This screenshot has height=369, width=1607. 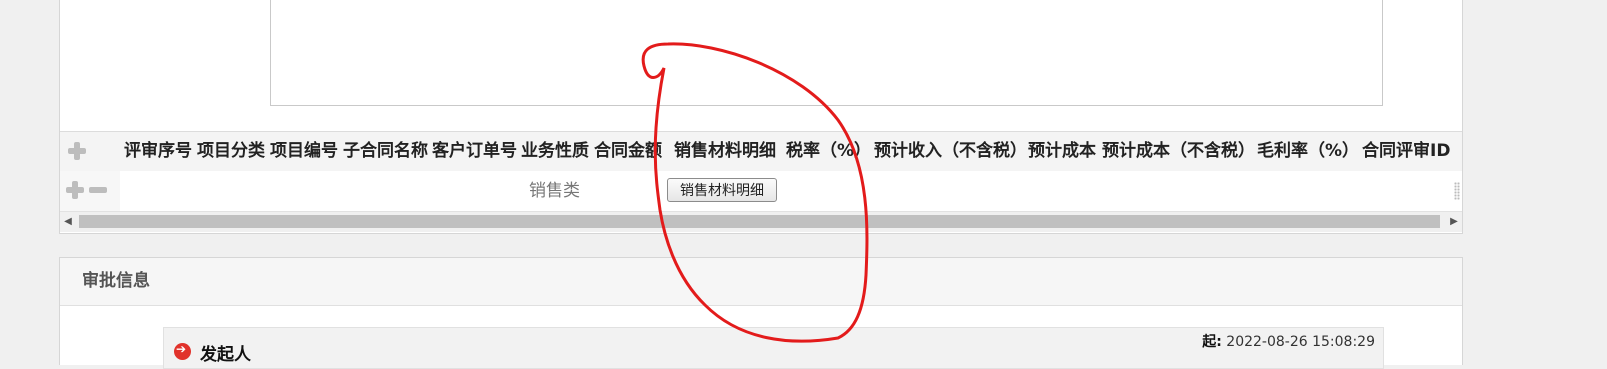 I want to click on start-time-value: 2022-08-26 15:08:29, so click(x=1300, y=342).